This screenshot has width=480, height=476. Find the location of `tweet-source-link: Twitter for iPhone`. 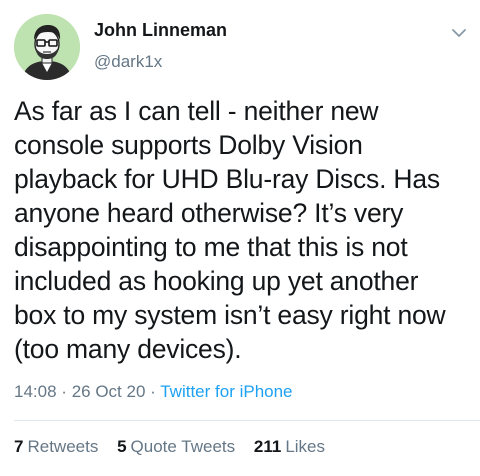

tweet-source-link: Twitter for iPhone is located at coordinates (226, 391).